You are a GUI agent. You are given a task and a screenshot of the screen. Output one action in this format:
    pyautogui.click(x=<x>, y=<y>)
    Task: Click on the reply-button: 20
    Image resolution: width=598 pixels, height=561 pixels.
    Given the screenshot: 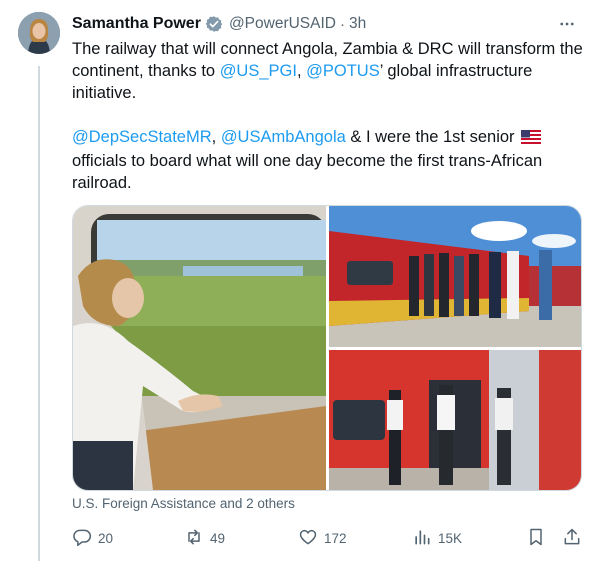 What is the action you would take?
    pyautogui.click(x=92, y=538)
    